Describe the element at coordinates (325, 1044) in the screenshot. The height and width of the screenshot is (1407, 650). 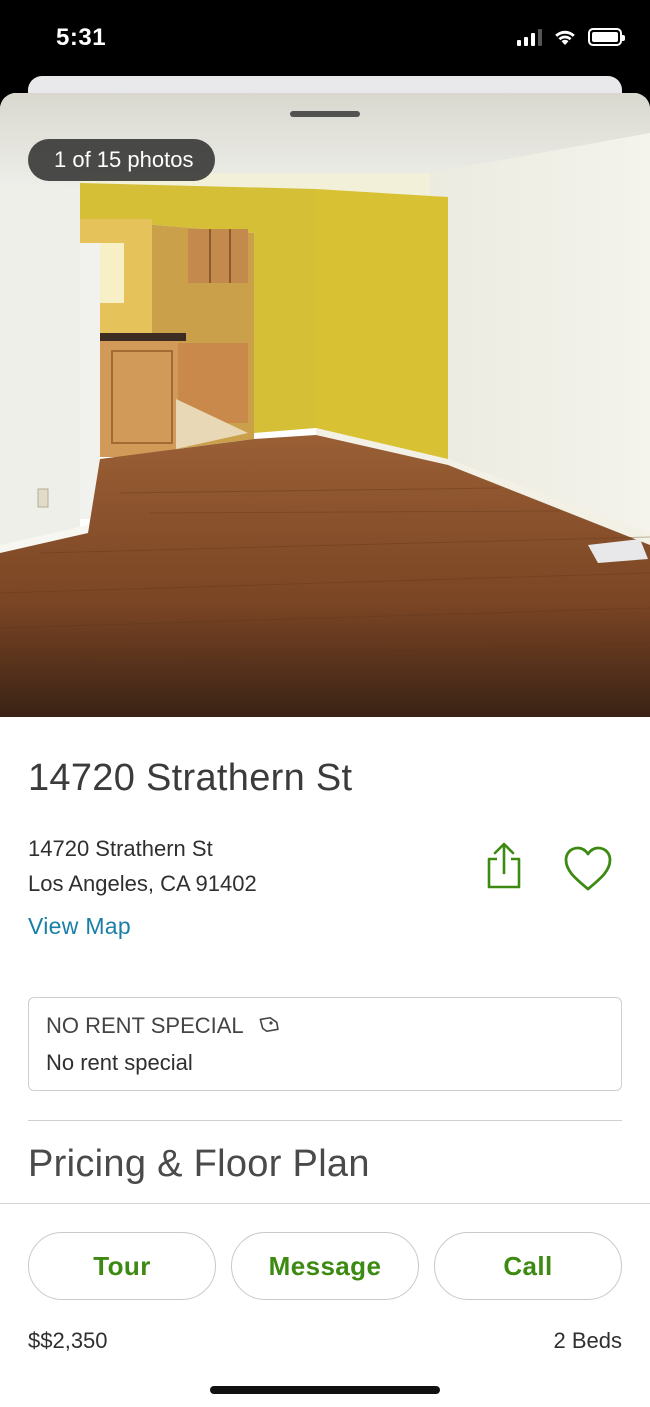
I see `rent-special-card: NO RENT SPECIAL No rent special` at that location.